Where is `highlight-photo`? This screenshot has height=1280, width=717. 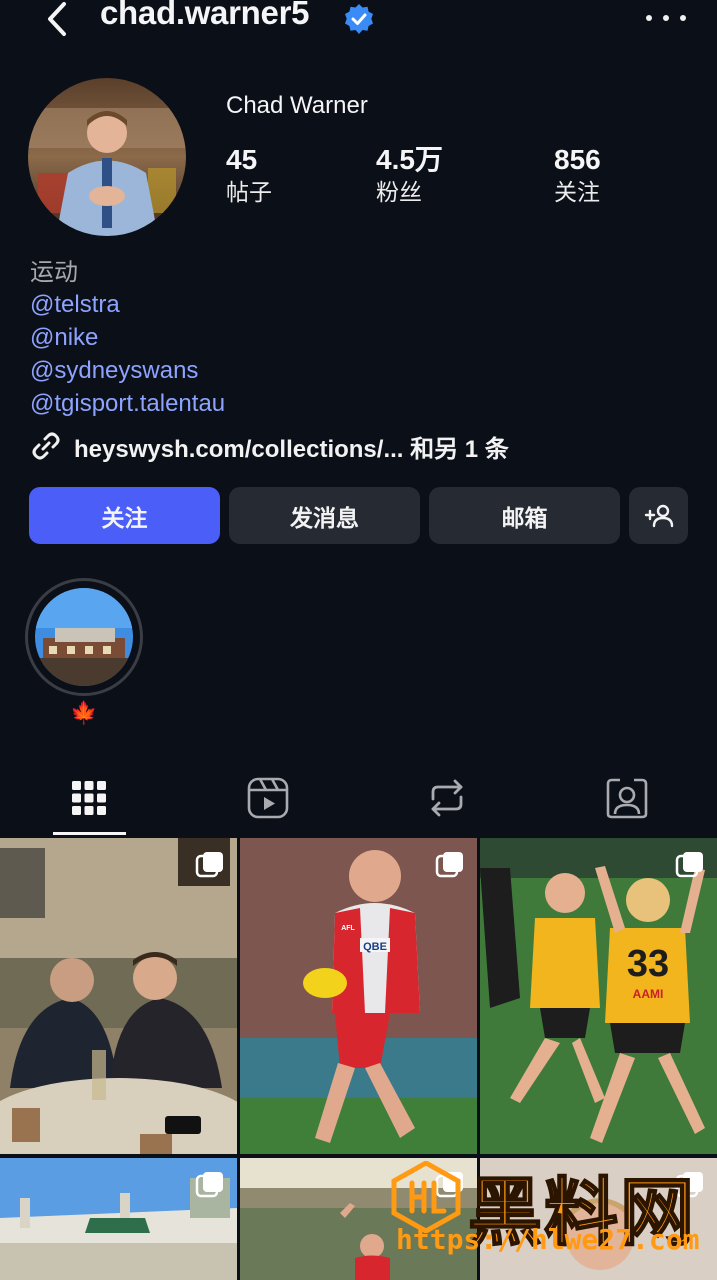 highlight-photo is located at coordinates (84, 637).